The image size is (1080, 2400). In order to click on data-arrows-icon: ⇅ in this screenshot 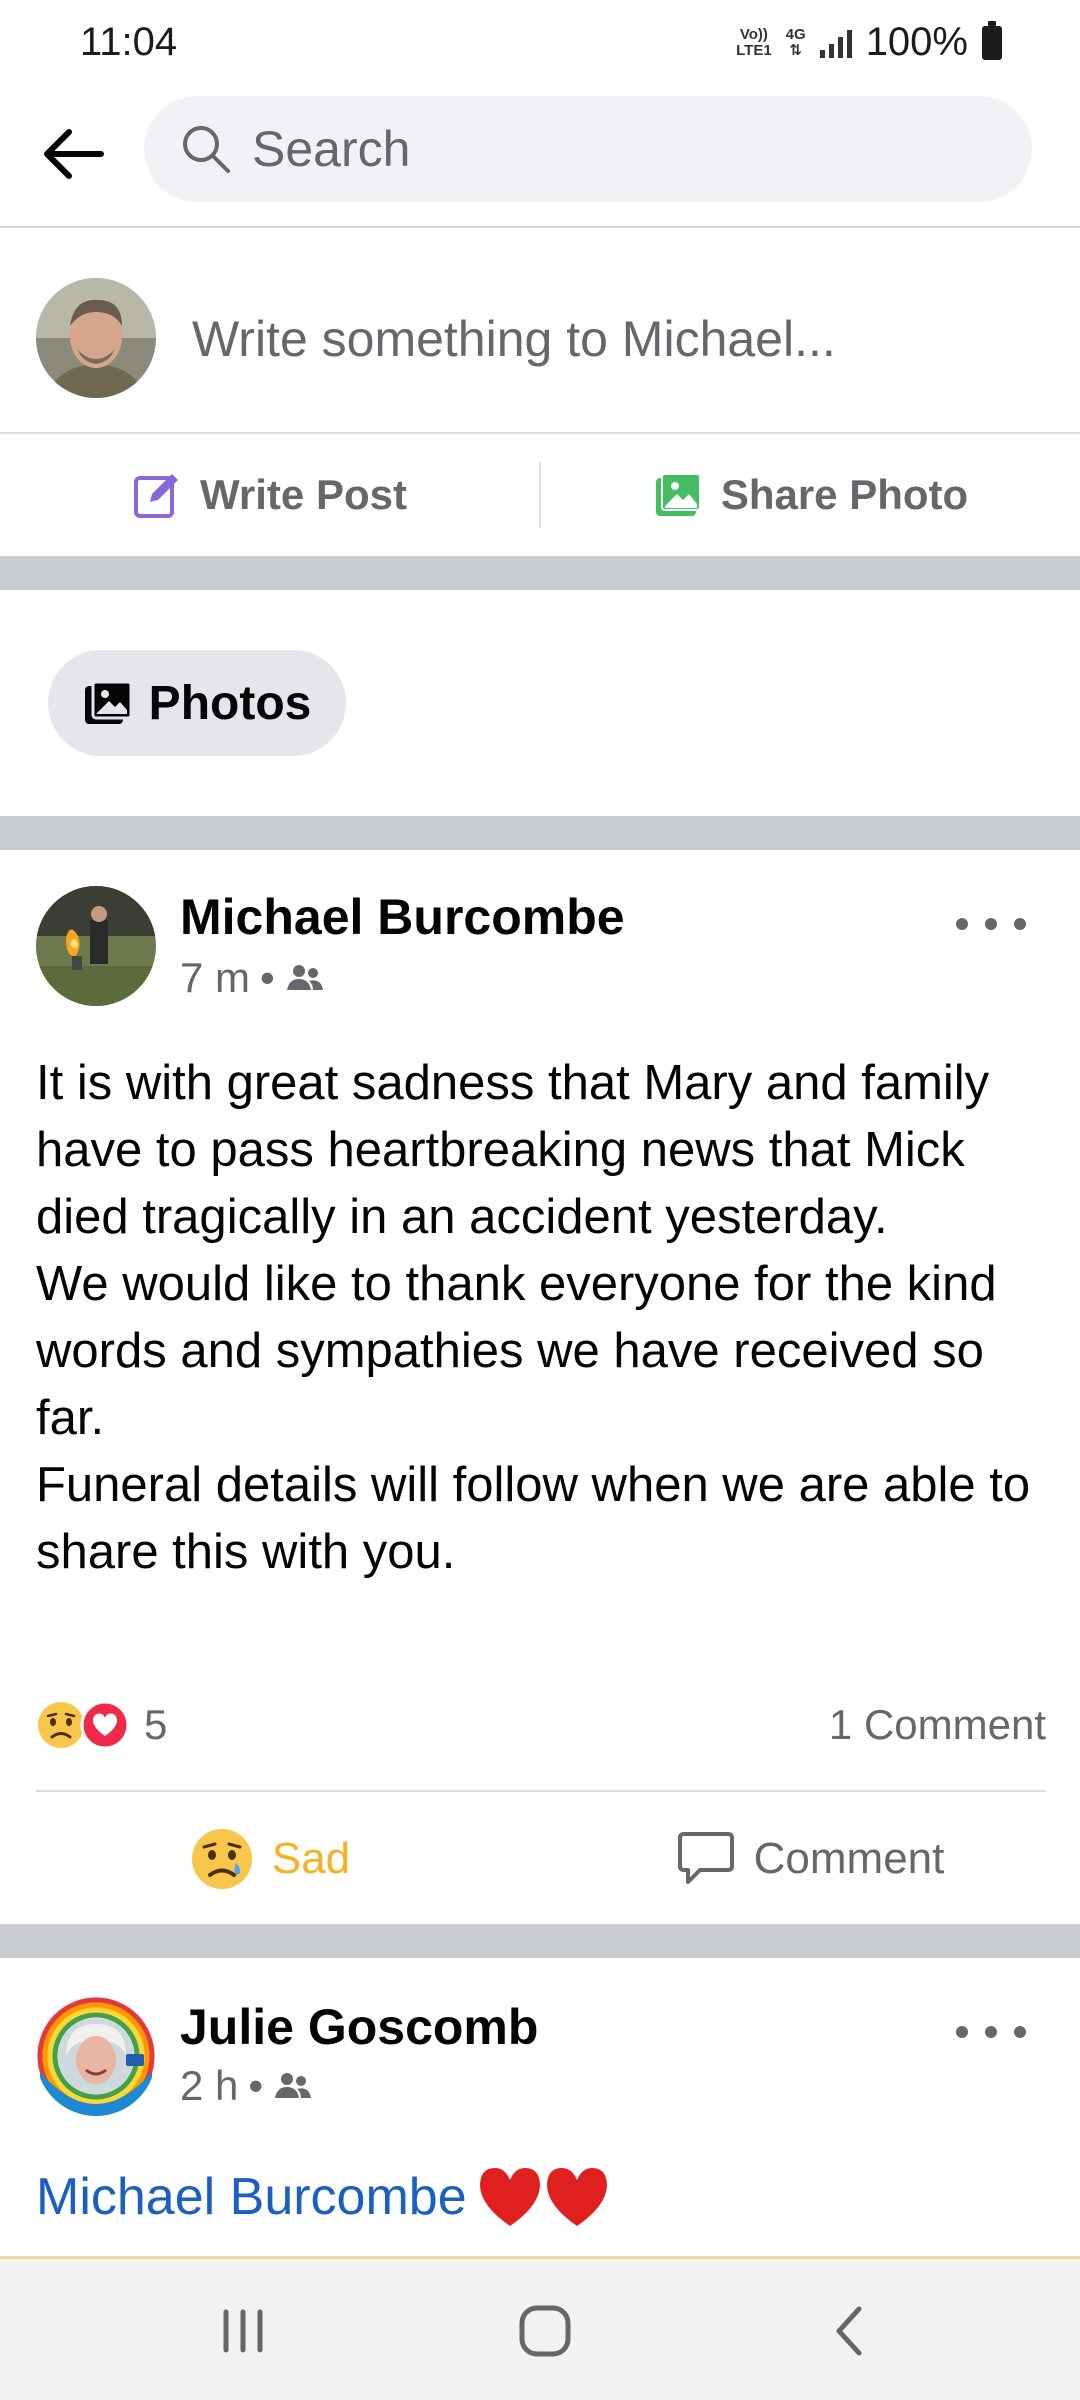, I will do `click(795, 50)`.